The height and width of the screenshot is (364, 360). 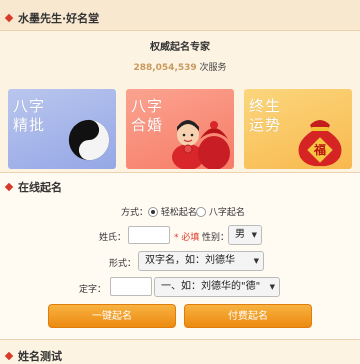 What do you see at coordinates (216, 238) in the screenshot?
I see `gender-label: 性别：` at bounding box center [216, 238].